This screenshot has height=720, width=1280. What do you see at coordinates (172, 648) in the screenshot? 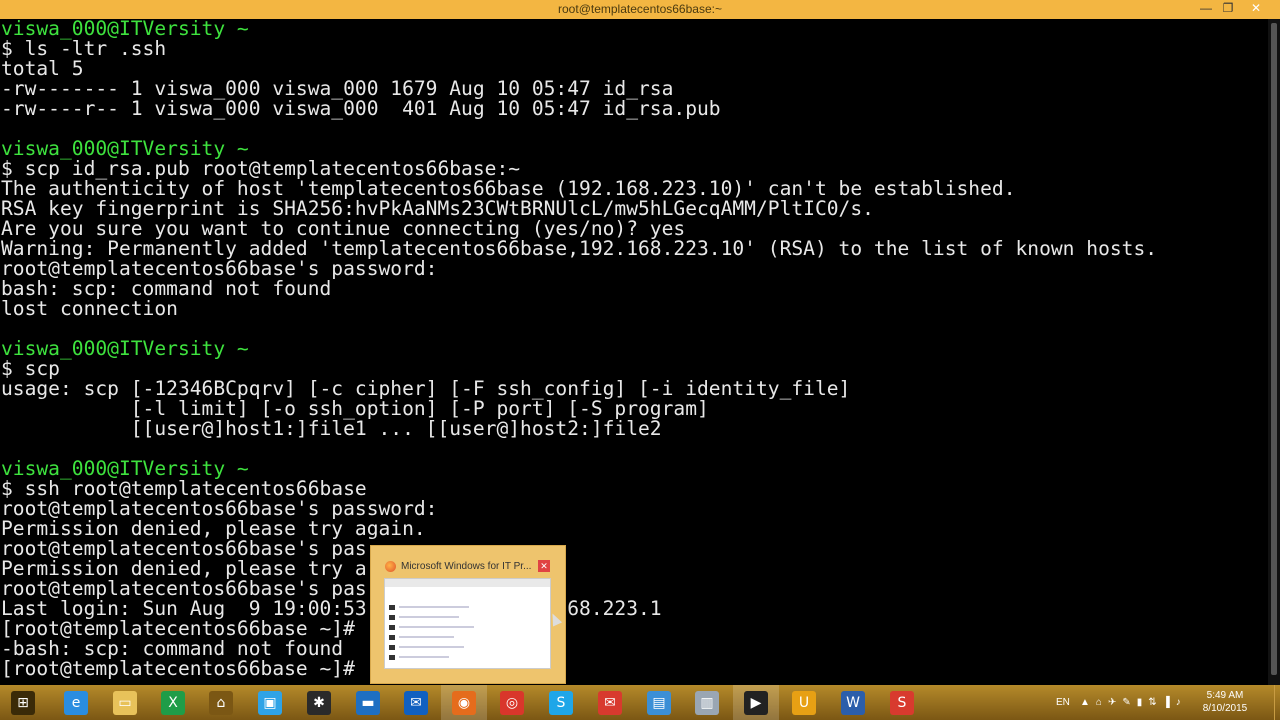
I see `terminal-line: -bash: scp: command not found` at bounding box center [172, 648].